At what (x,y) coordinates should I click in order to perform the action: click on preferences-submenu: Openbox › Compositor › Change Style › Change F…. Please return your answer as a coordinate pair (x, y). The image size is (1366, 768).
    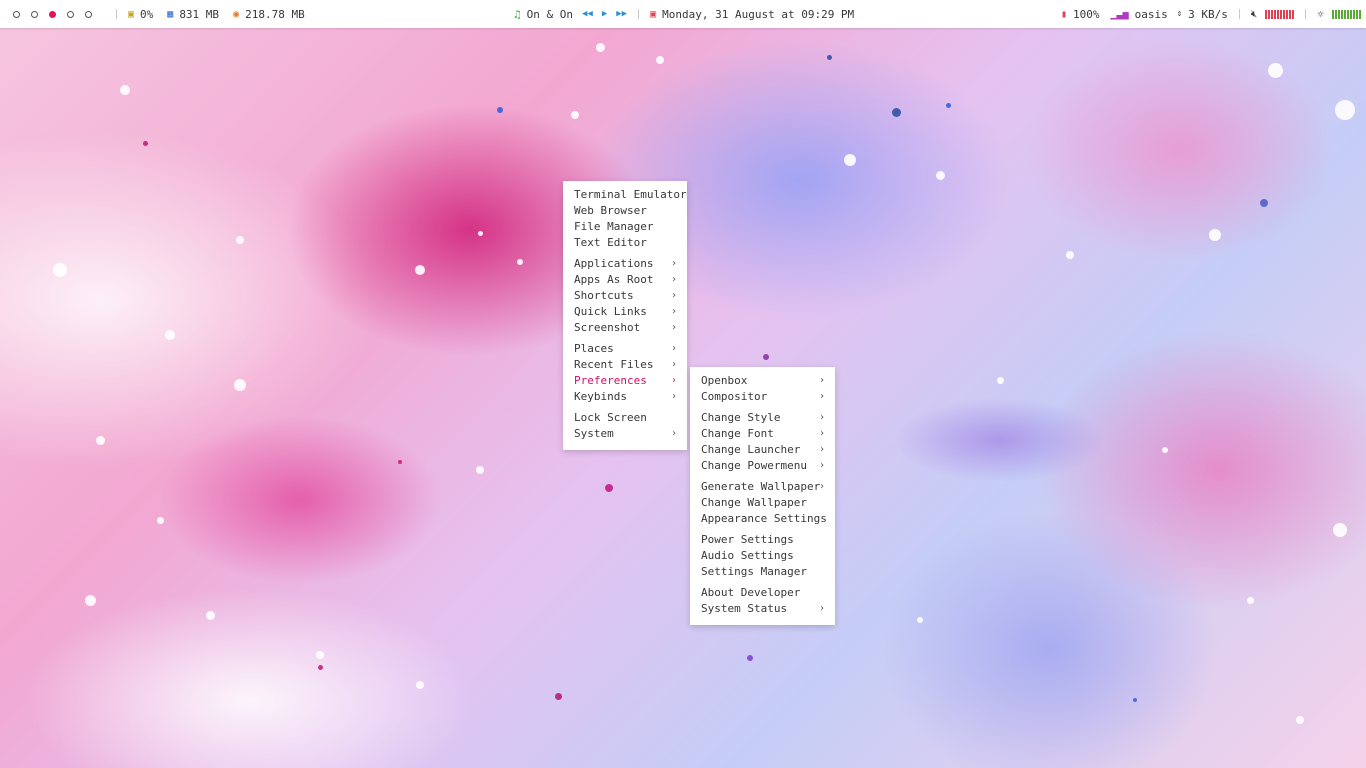
    Looking at the image, I should click on (762, 496).